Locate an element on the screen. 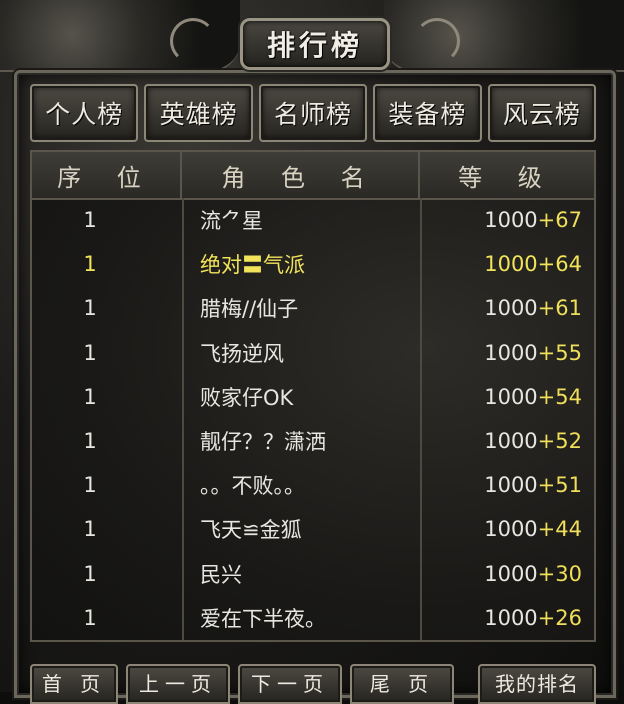 This screenshot has width=624, height=704. next-page-button: 下一页 is located at coordinates (290, 684).